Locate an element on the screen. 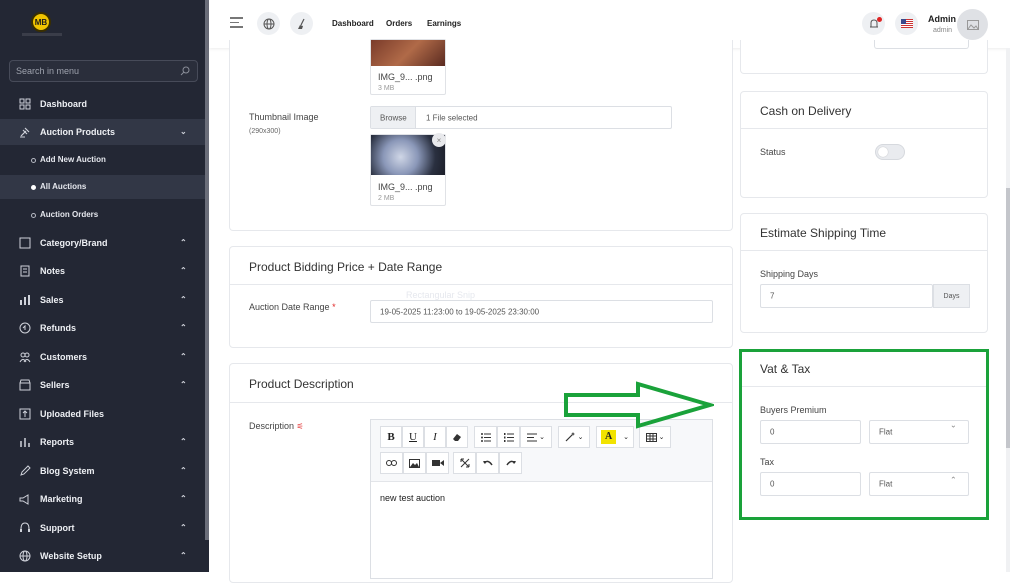  gallery-file-thumb: IMG_9... .png 3 MB is located at coordinates (408, 67).